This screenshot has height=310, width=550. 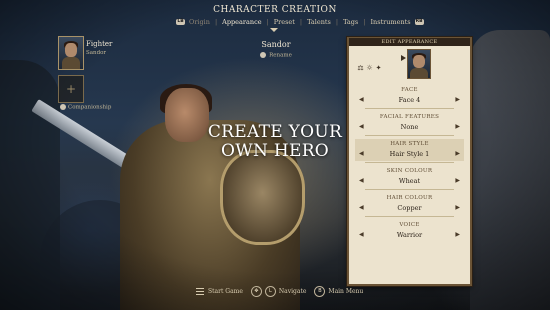 What do you see at coordinates (409, 100) in the screenshot?
I see `option-value: Face 4` at bounding box center [409, 100].